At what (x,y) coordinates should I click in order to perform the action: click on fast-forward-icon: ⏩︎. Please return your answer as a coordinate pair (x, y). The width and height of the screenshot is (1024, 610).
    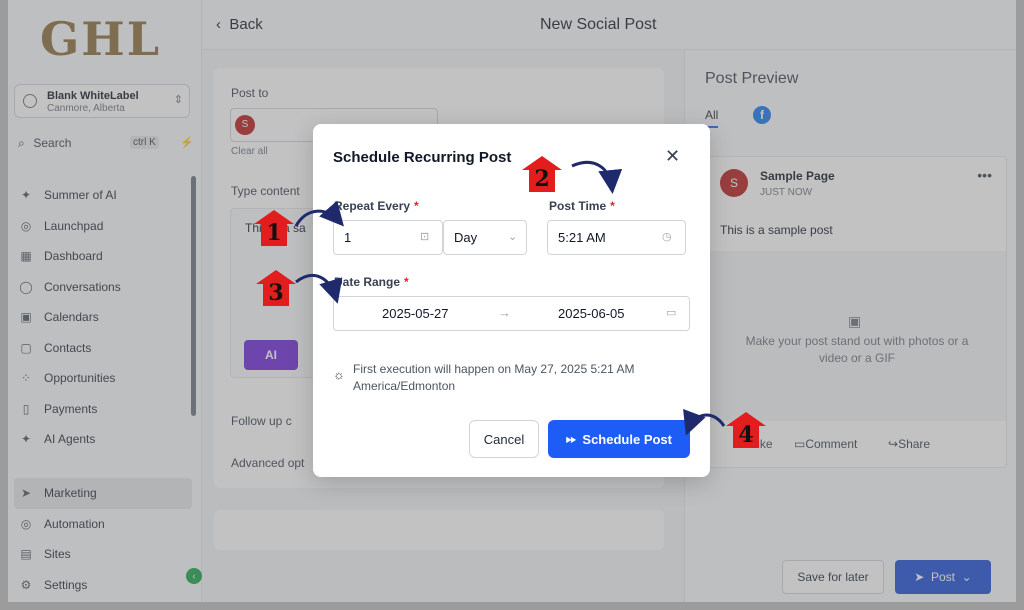
    Looking at the image, I should click on (571, 438).